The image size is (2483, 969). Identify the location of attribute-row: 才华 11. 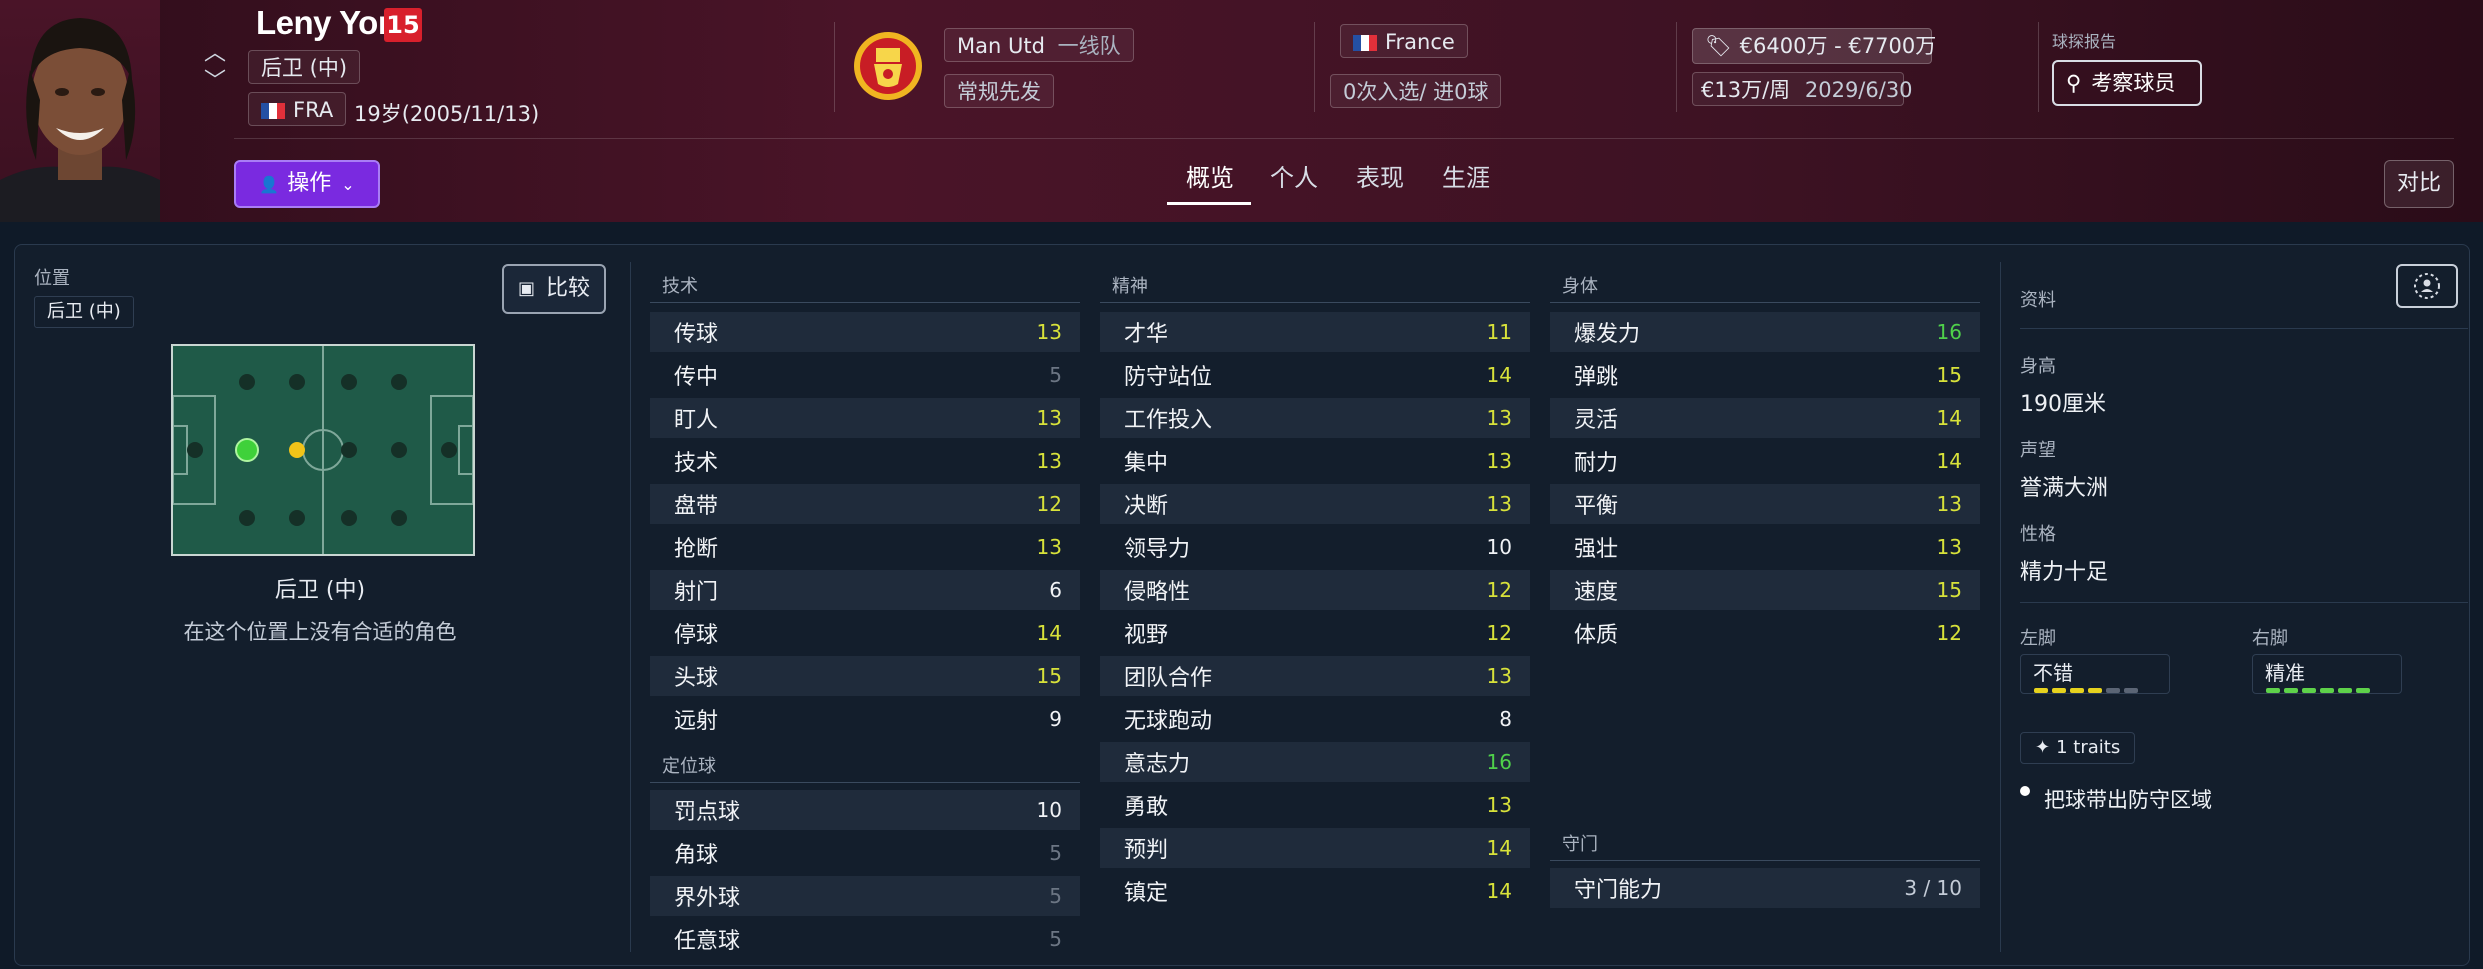
(1315, 332).